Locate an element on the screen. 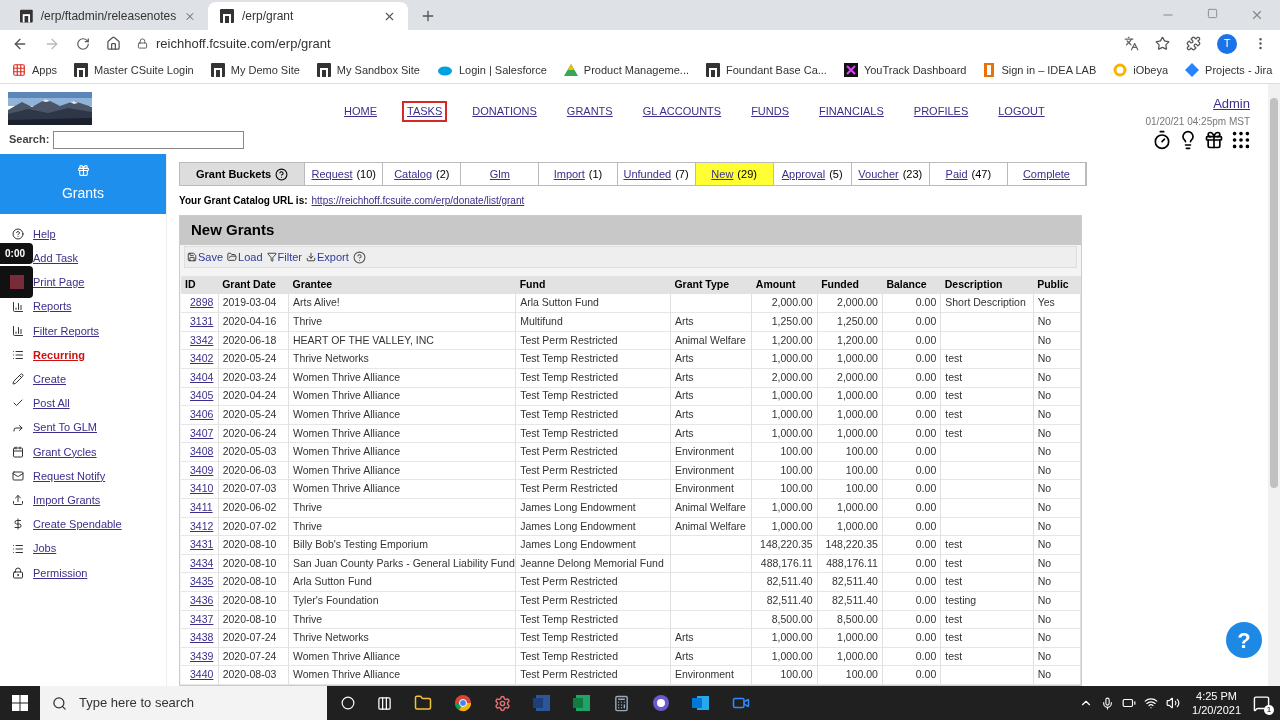 The image size is (1280, 720). stopwatch-icon is located at coordinates (1162, 139).